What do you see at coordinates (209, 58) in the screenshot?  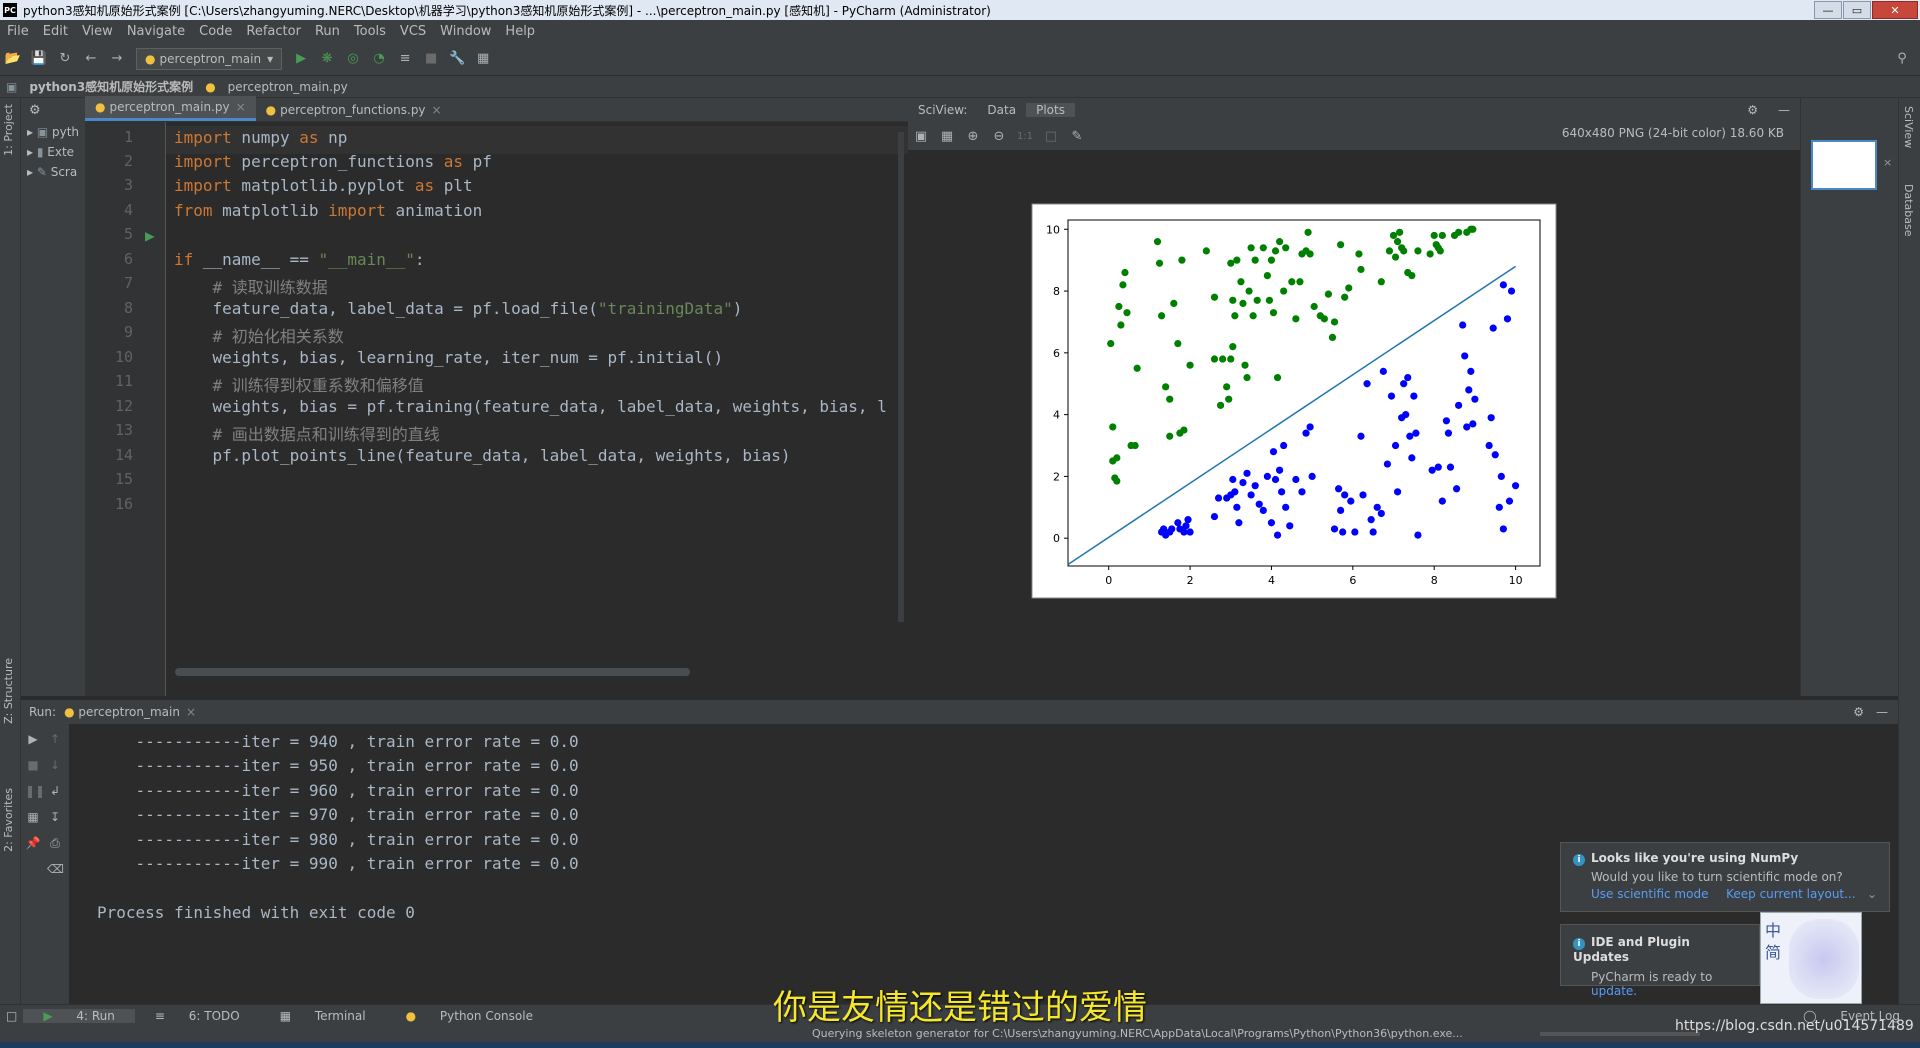 I see `run-configuration-select: ● perceptron_main ▾` at bounding box center [209, 58].